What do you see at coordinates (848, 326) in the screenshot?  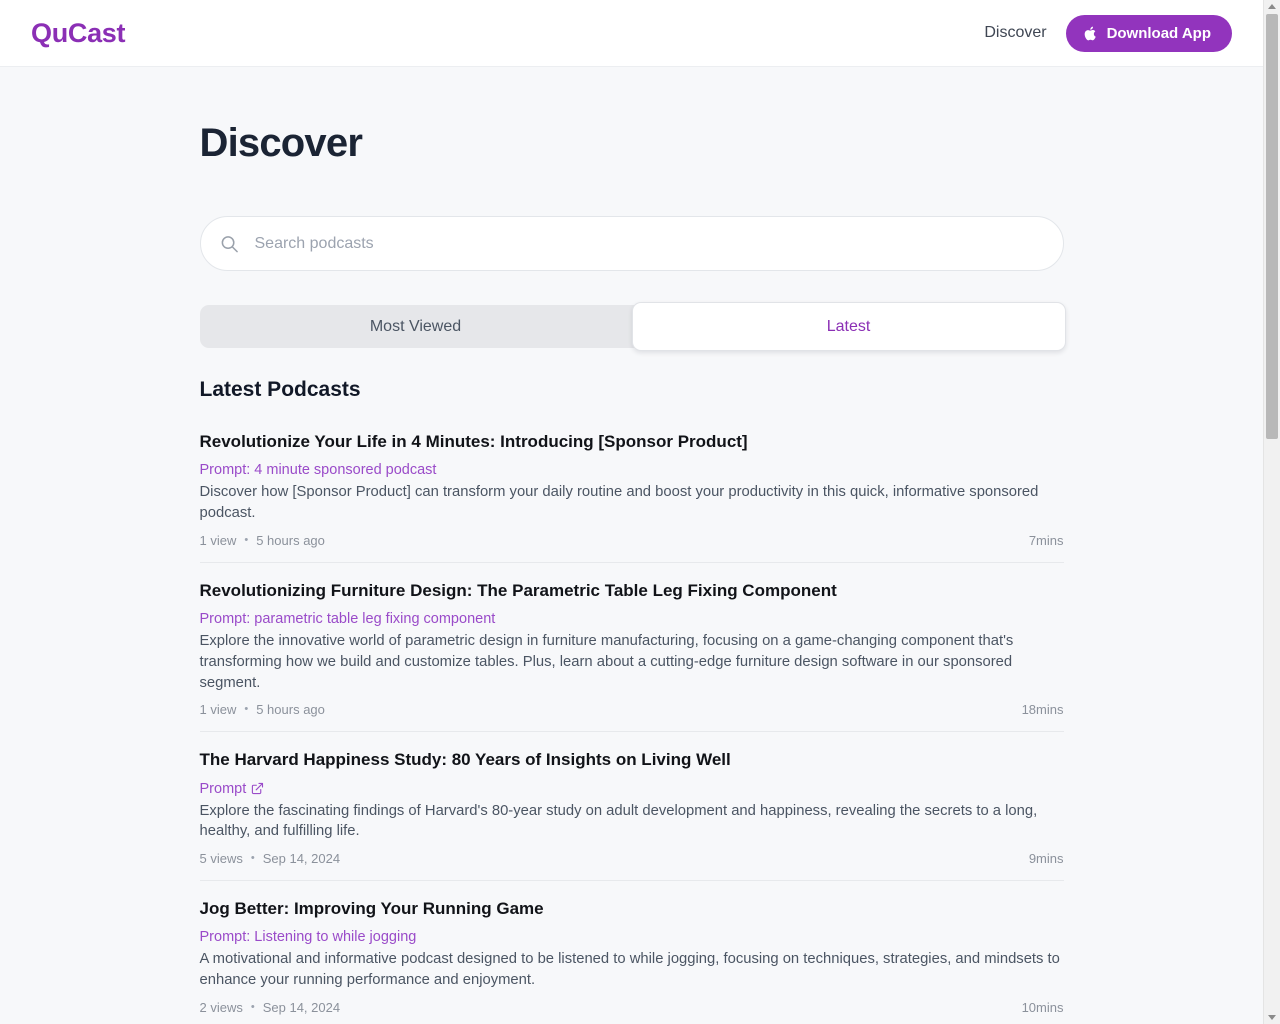 I see `tab-latest: Latest` at bounding box center [848, 326].